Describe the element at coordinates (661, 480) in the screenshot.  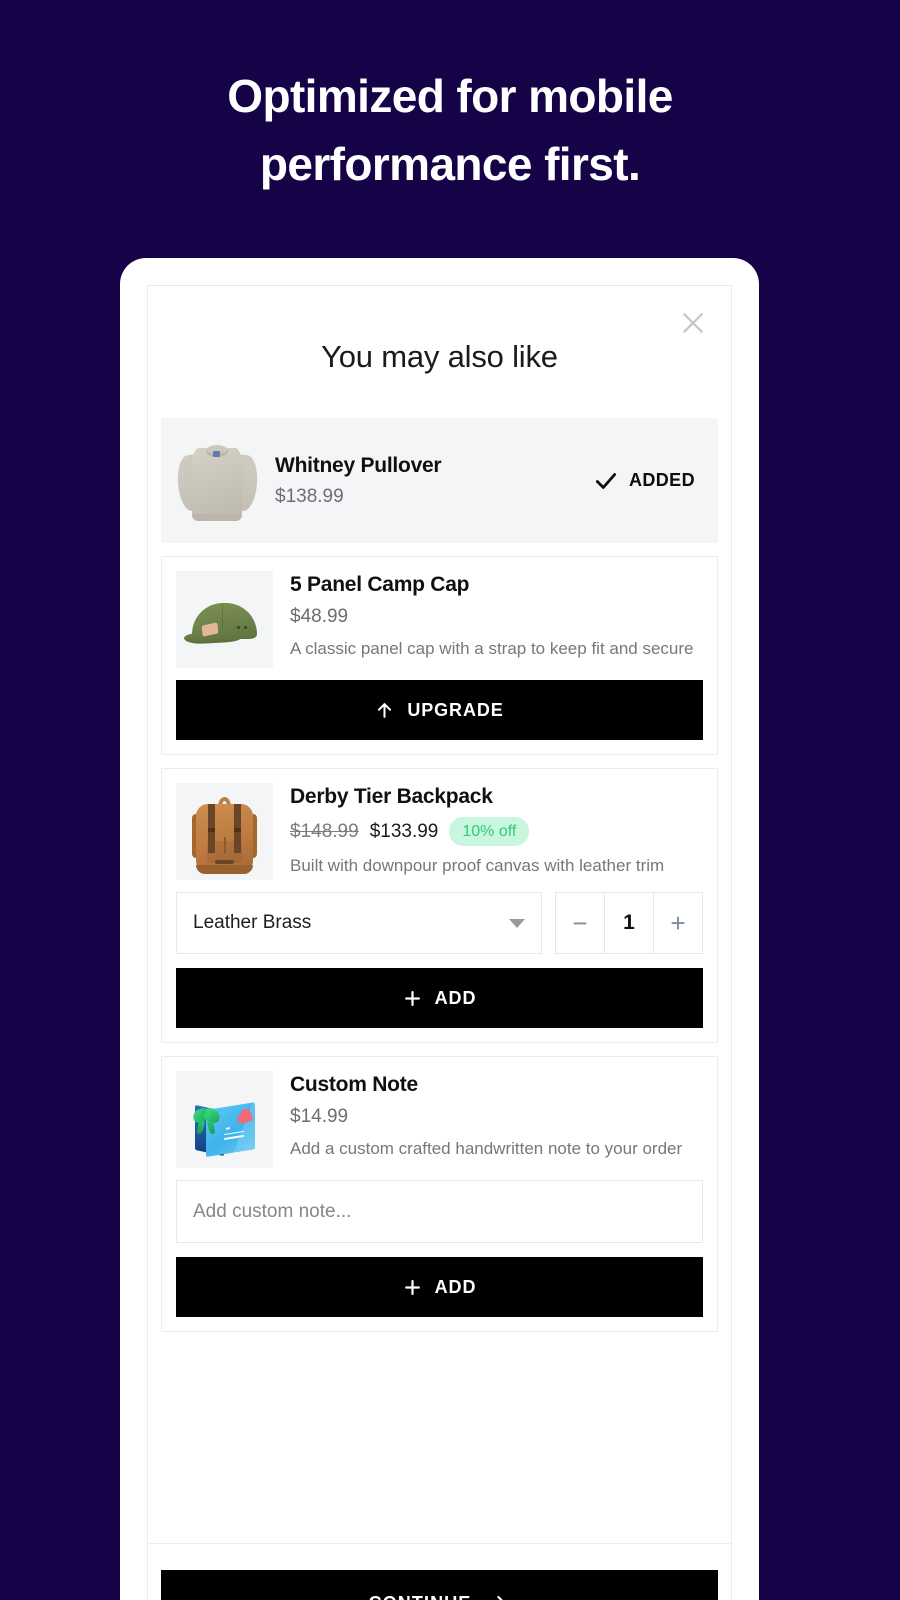
I see `status-badge-label: ADDED` at that location.